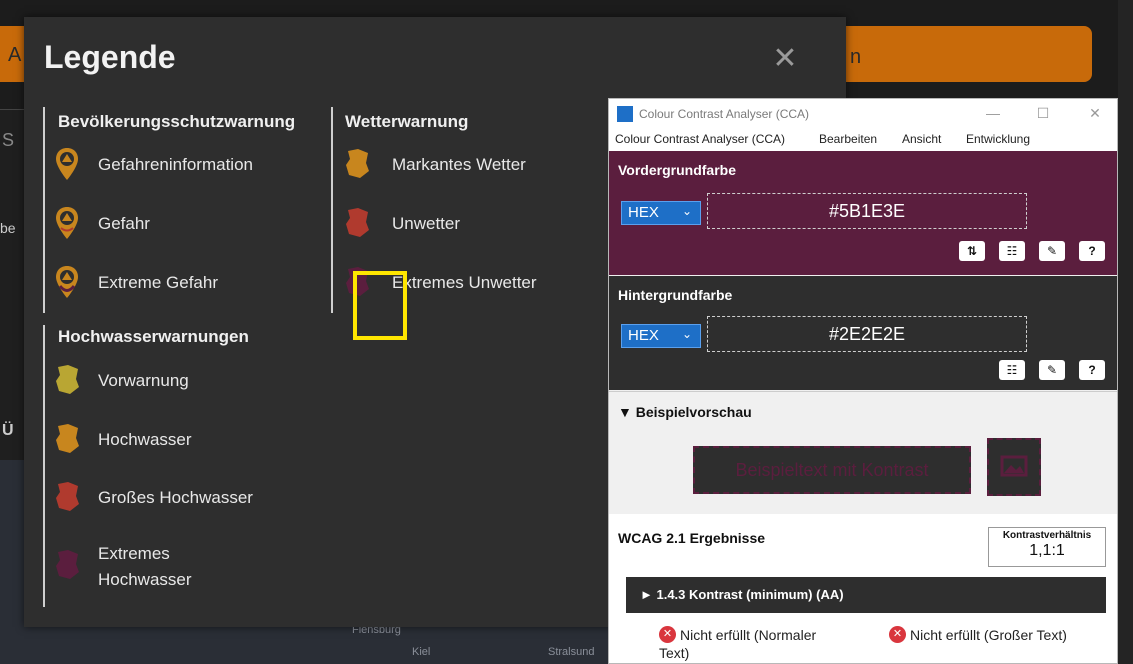 The width and height of the screenshot is (1133, 664). Describe the element at coordinates (661, 336) in the screenshot. I see `background-format-select: HEX ⌄` at that location.